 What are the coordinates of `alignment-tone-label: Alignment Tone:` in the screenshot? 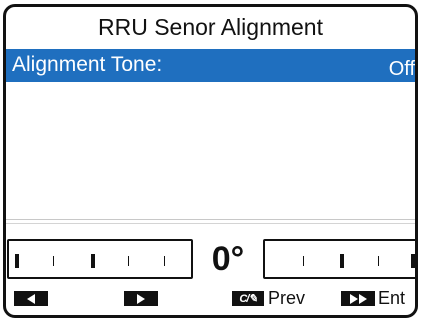 It's located at (87, 64).